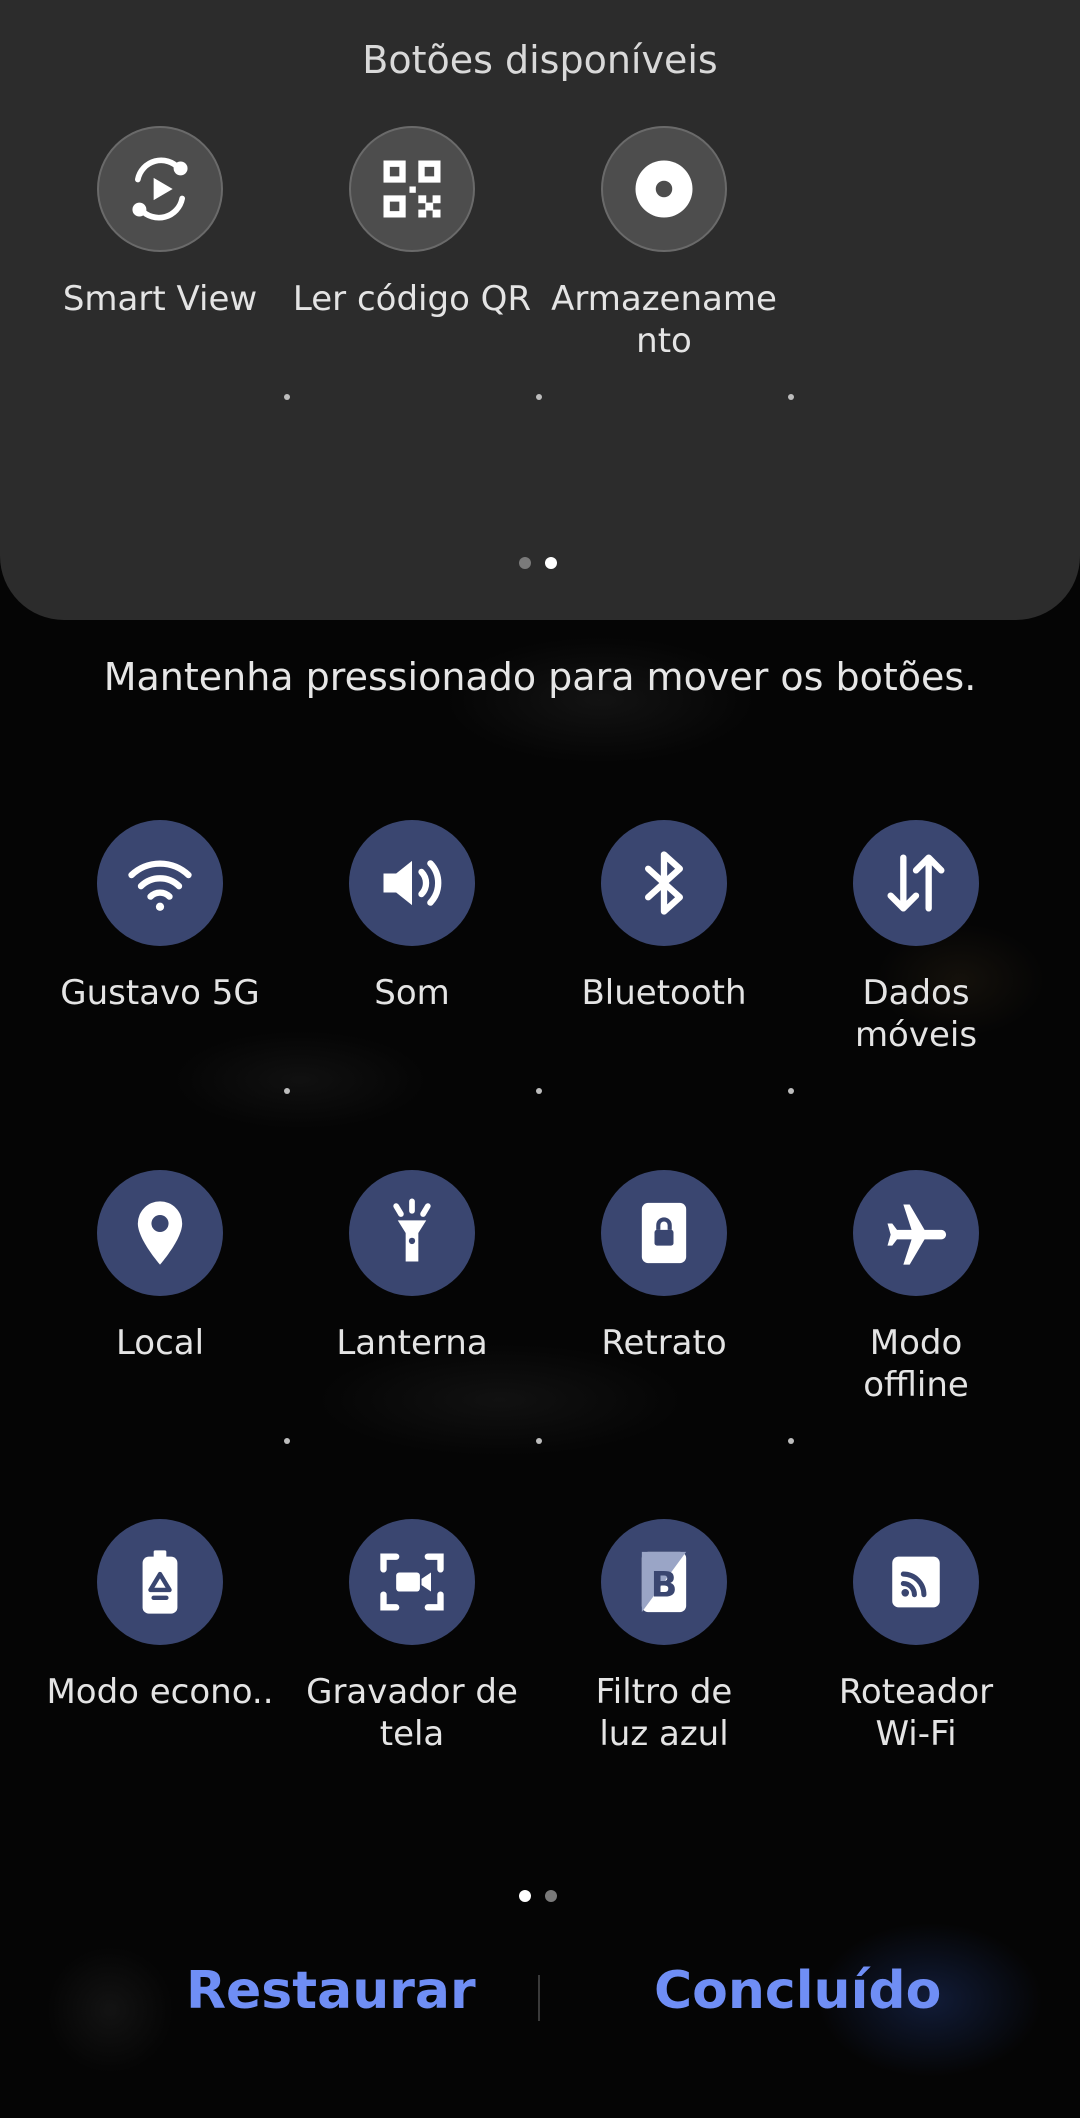 Image resolution: width=1080 pixels, height=2118 pixels. I want to click on tile-power-saving: Modo econo.., so click(160, 1616).